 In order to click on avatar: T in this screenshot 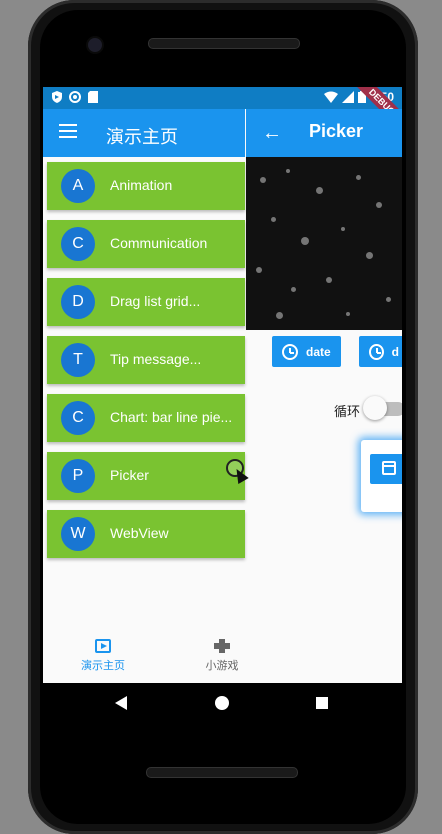, I will do `click(78, 360)`.